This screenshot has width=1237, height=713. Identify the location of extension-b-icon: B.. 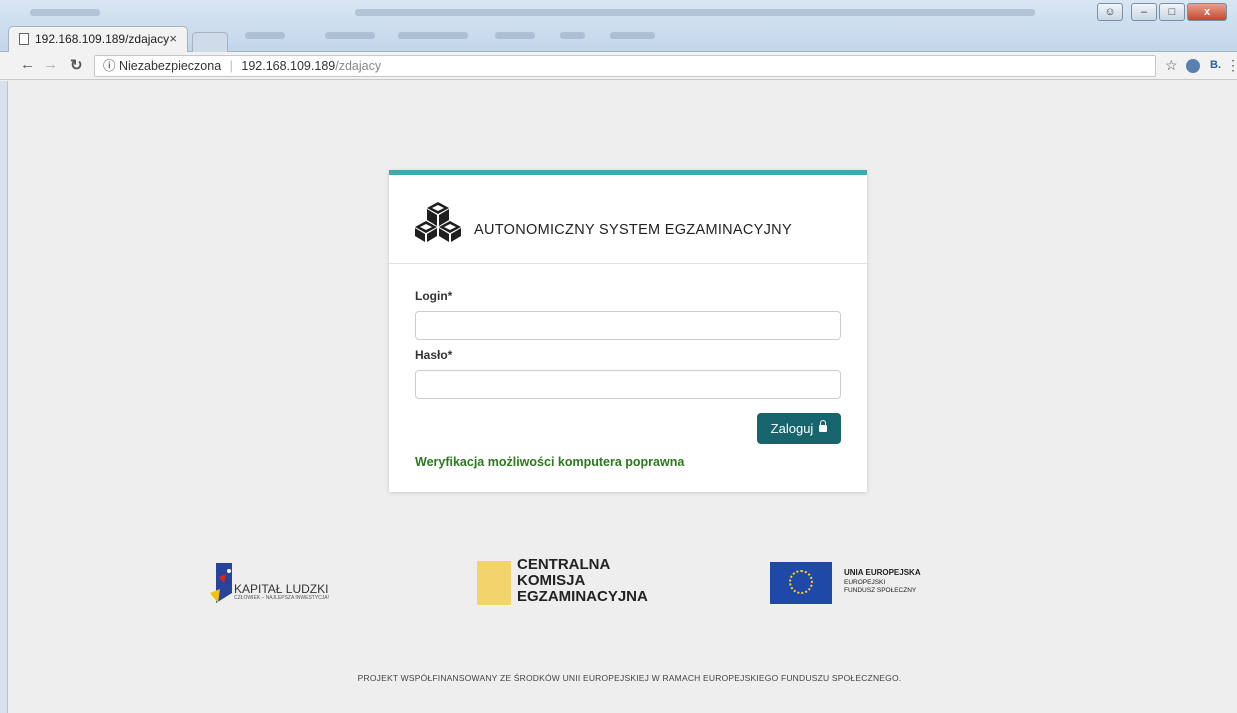
(1215, 65).